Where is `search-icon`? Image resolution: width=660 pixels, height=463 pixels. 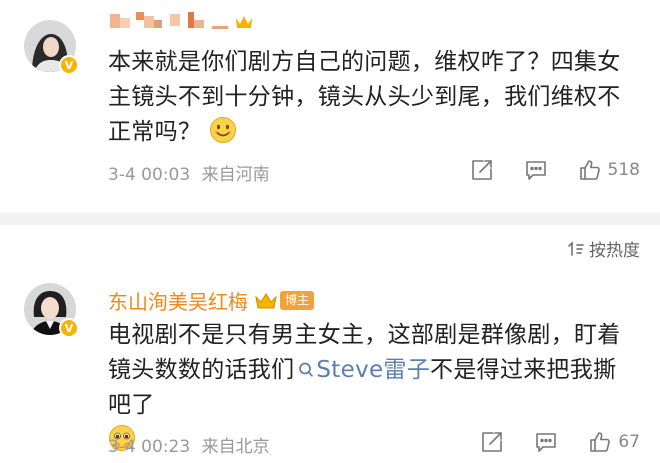 search-icon is located at coordinates (306, 369).